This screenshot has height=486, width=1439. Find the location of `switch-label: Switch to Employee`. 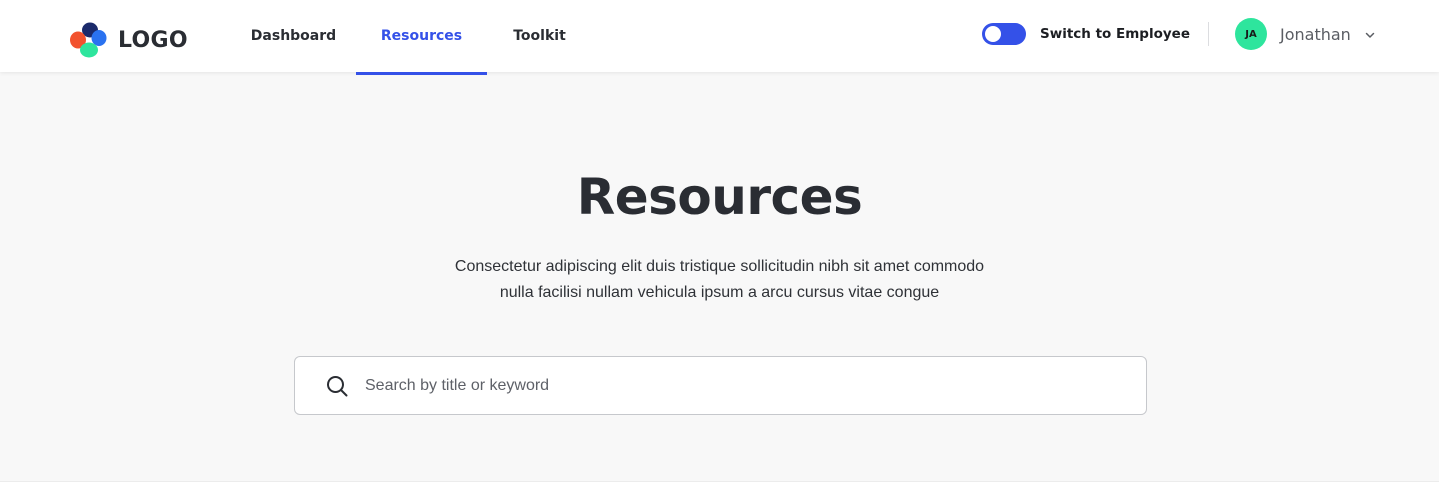

switch-label: Switch to Employee is located at coordinates (1115, 34).